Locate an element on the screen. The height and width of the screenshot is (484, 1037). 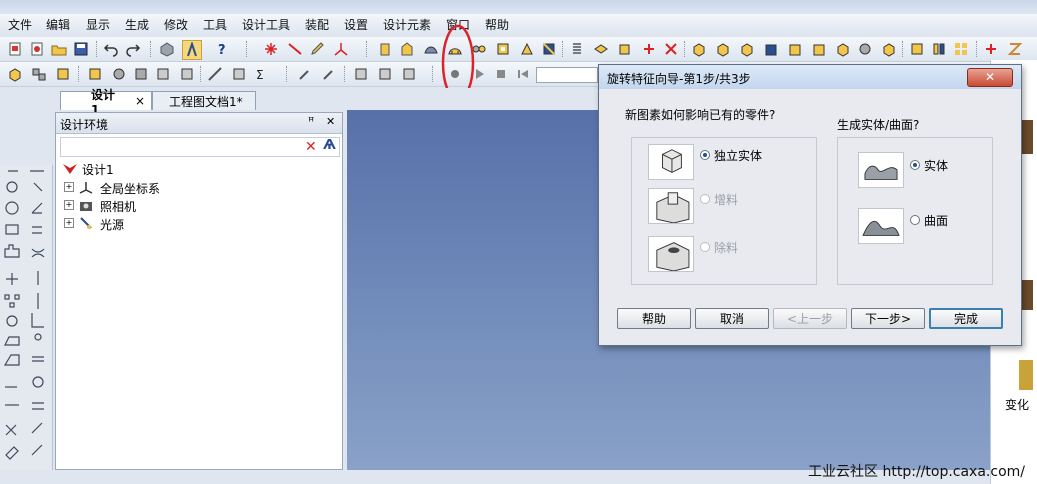
pencil-icon is located at coordinates (317, 49).